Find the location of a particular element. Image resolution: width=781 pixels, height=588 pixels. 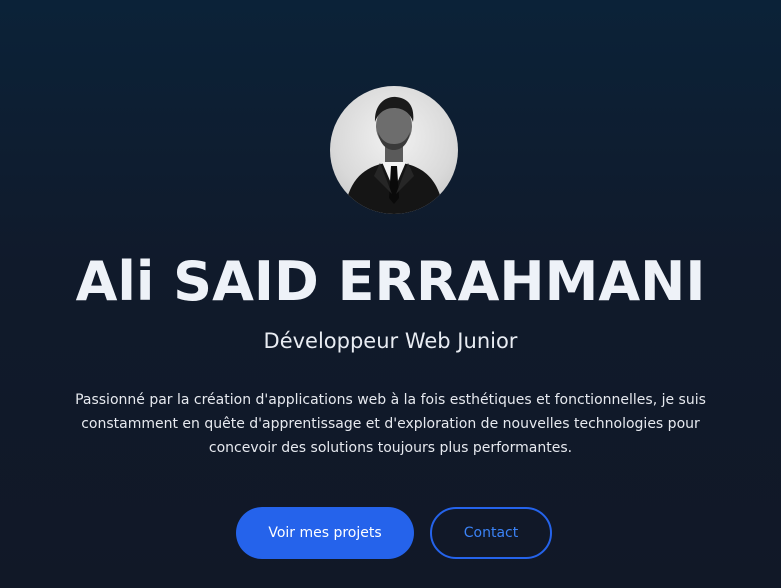

profile-avatar is located at coordinates (394, 150).